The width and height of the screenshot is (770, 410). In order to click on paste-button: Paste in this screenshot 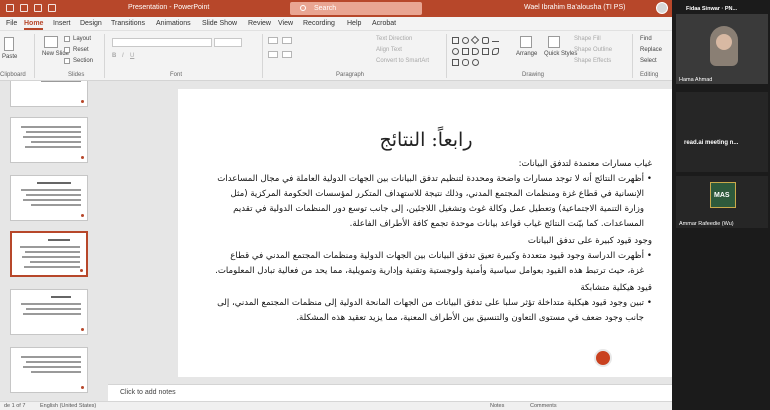, I will do `click(9, 57)`.